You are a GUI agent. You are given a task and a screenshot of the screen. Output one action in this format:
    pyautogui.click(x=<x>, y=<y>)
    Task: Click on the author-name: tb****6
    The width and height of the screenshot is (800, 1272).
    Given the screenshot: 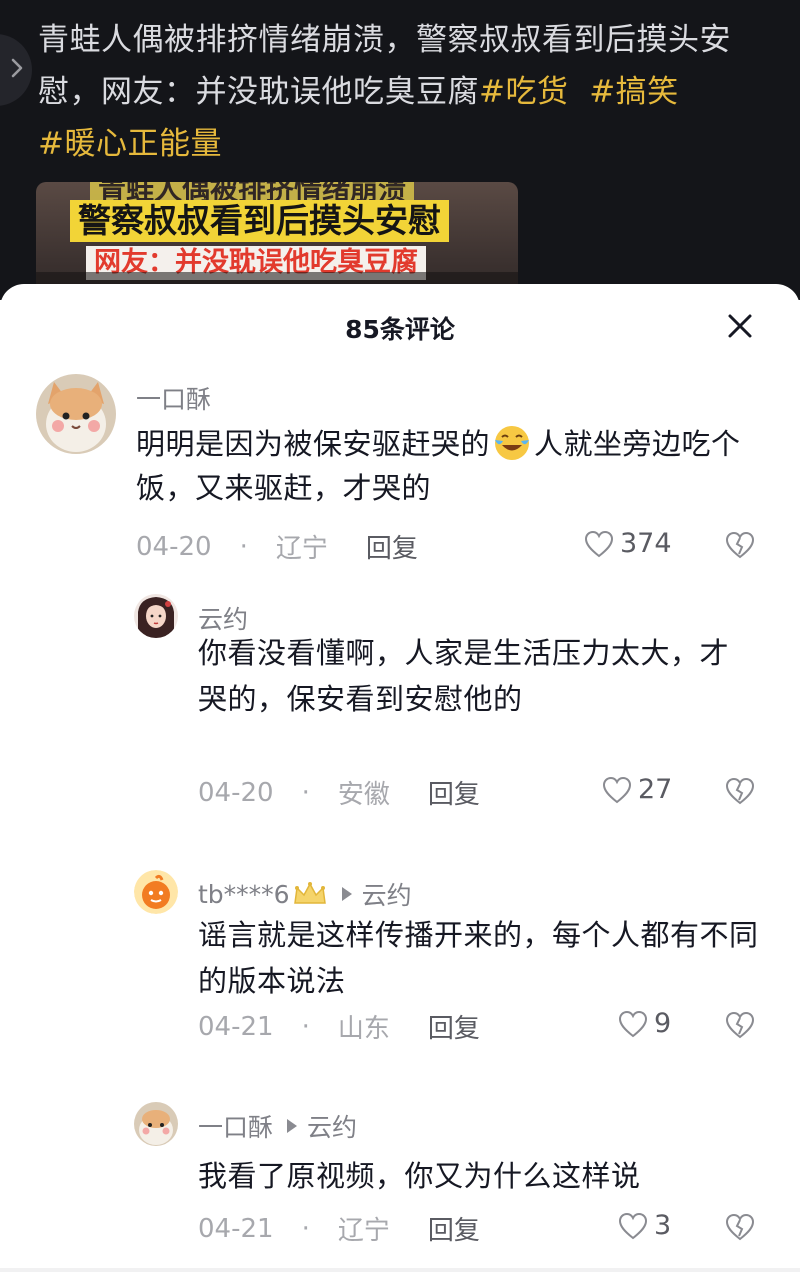 What is the action you would take?
    pyautogui.click(x=244, y=894)
    